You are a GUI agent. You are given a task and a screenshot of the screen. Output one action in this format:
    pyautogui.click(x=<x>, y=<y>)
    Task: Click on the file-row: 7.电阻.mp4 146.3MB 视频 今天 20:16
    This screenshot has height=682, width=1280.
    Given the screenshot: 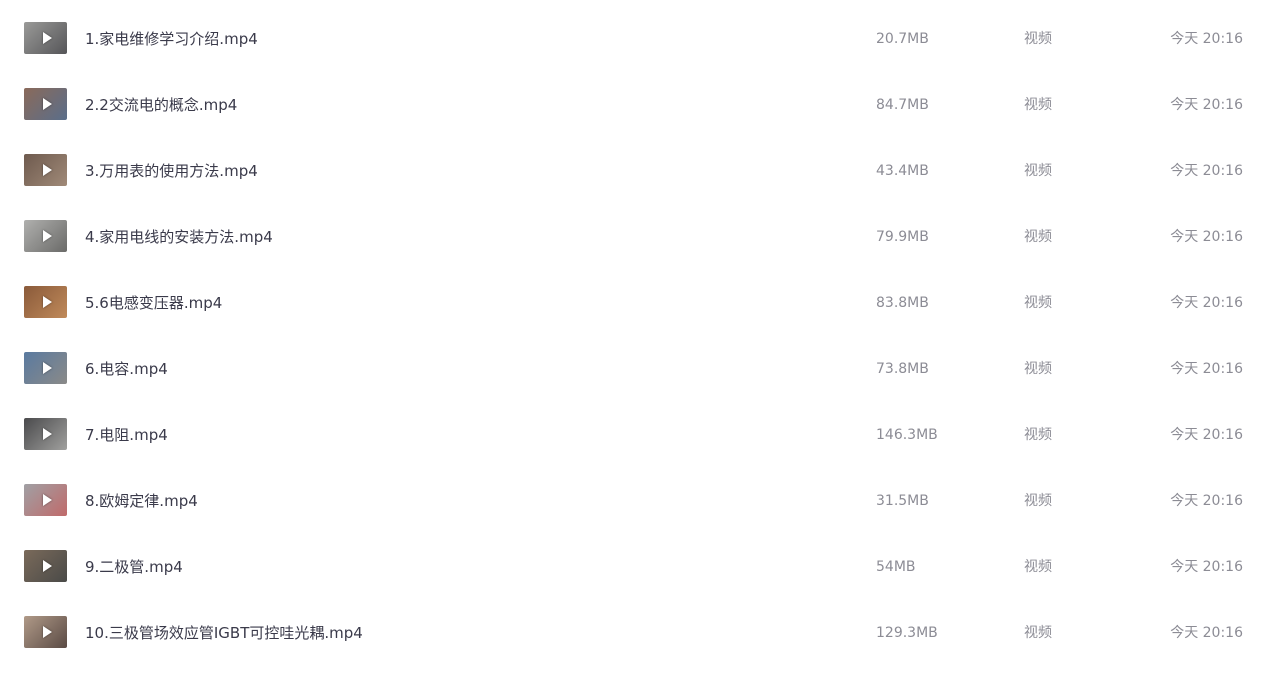 What is the action you would take?
    pyautogui.click(x=640, y=435)
    